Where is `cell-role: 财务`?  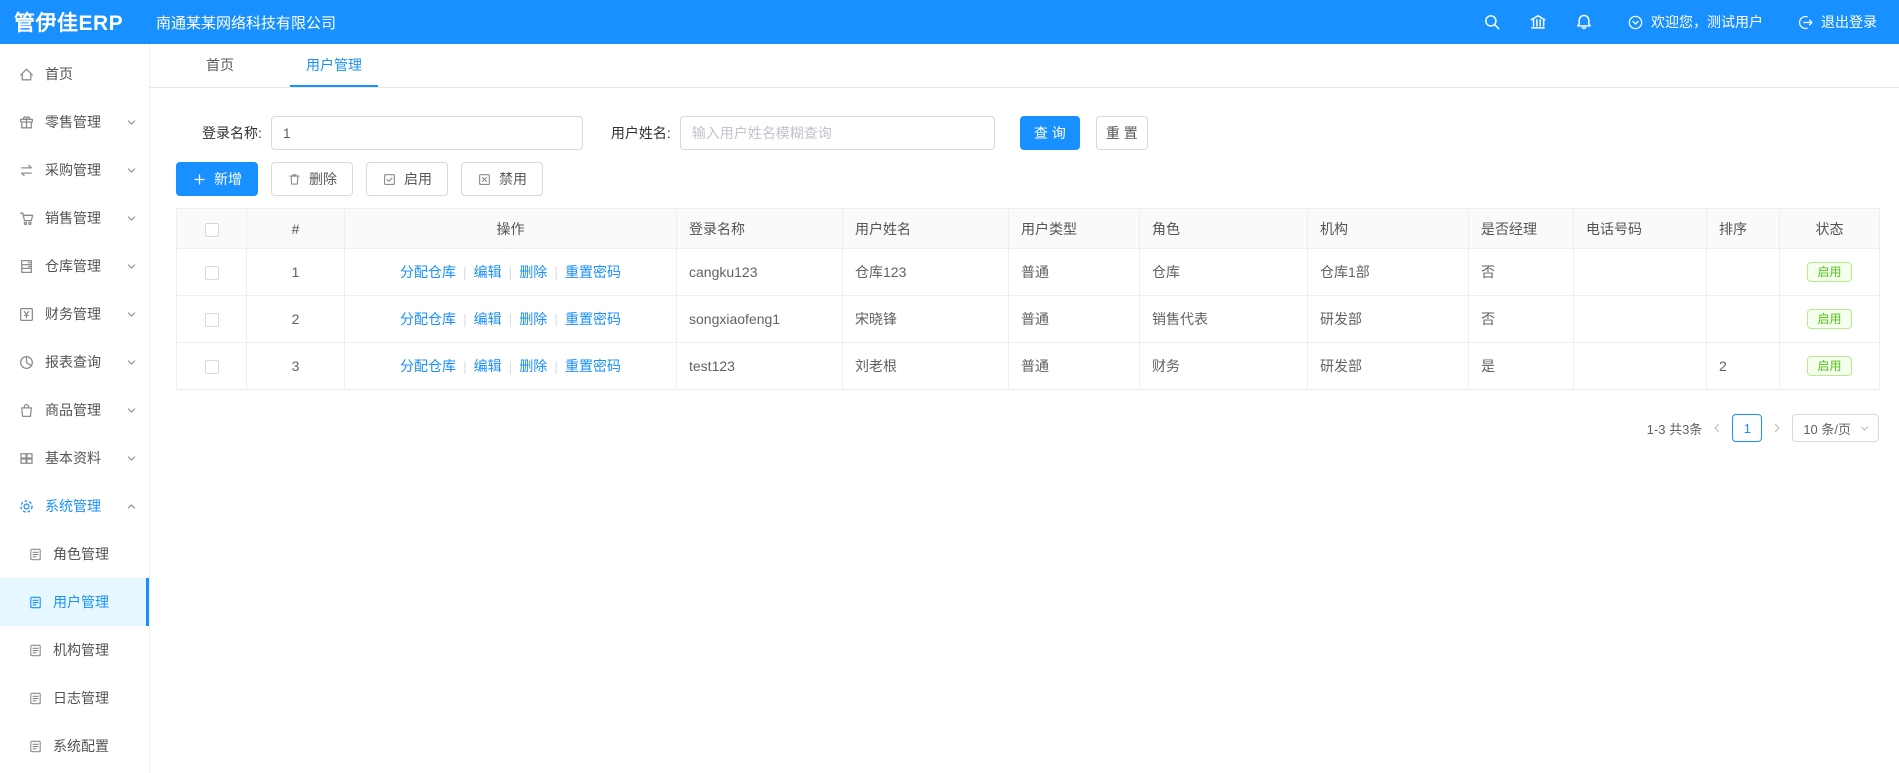
cell-role: 财务 is located at coordinates (1223, 366).